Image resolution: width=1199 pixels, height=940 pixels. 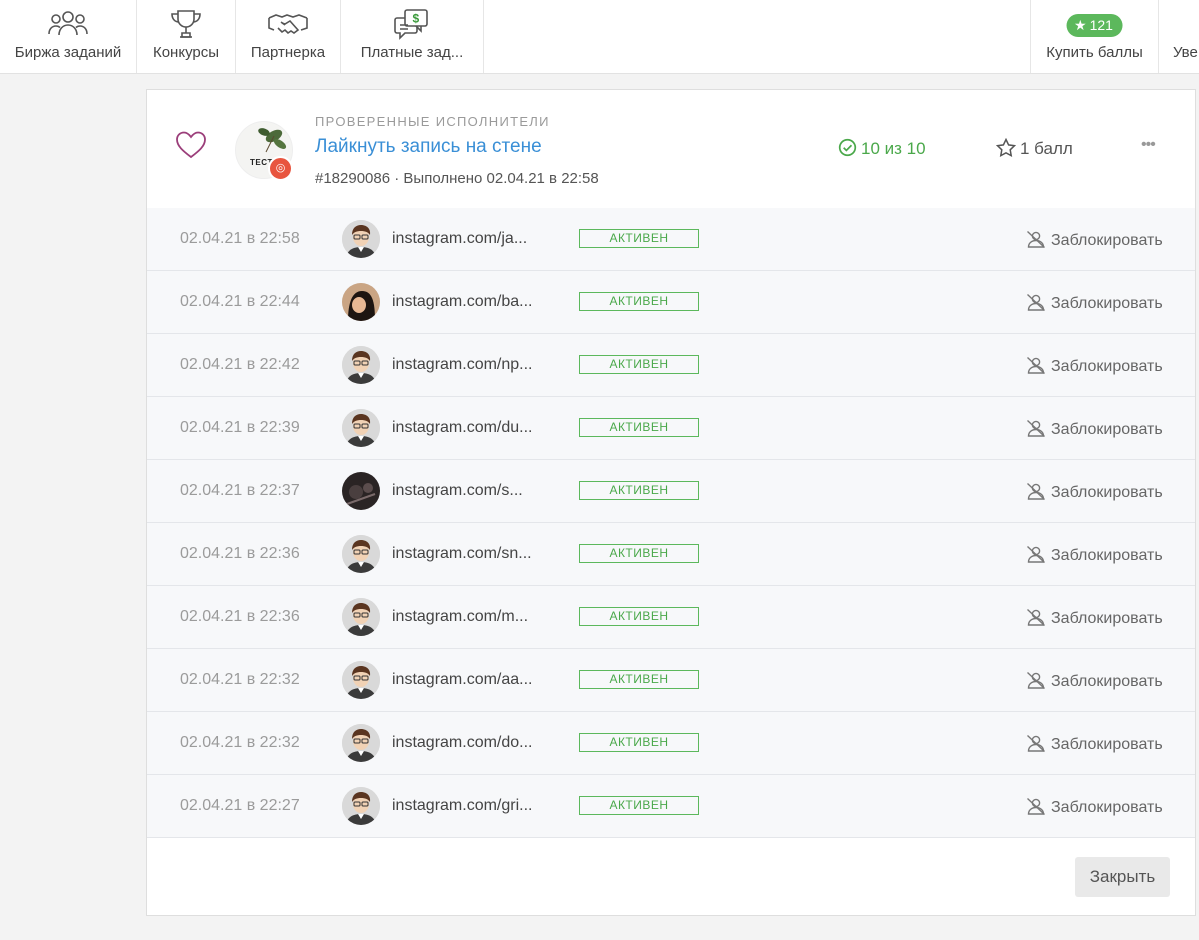 I want to click on nav-label: Конкурсы, so click(x=186, y=52).